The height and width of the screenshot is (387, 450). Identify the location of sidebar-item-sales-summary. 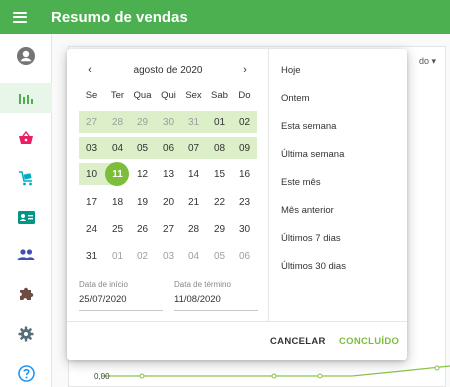
(26, 98).